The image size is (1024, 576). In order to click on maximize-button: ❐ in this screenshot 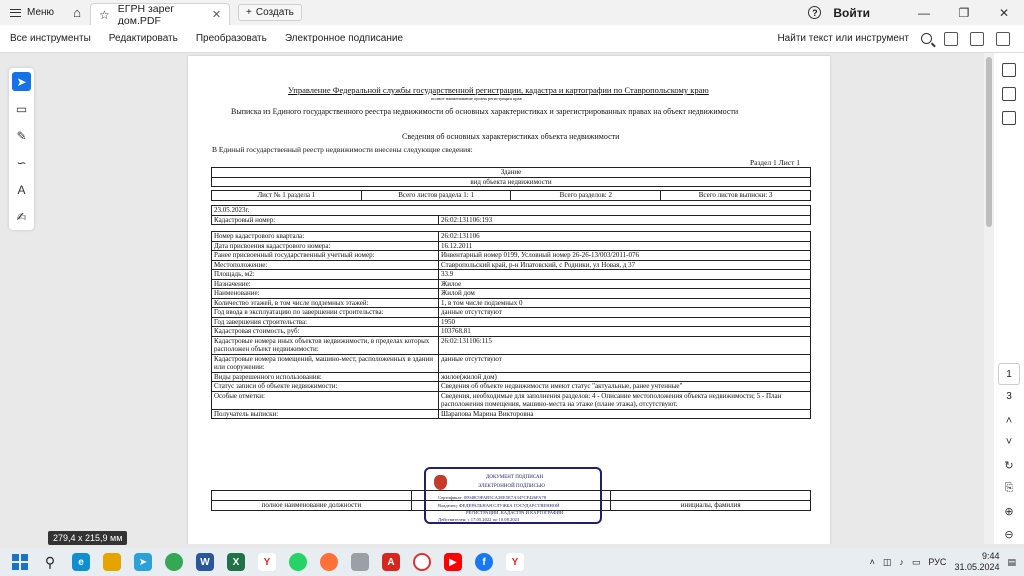, I will do `click(964, 12)`.